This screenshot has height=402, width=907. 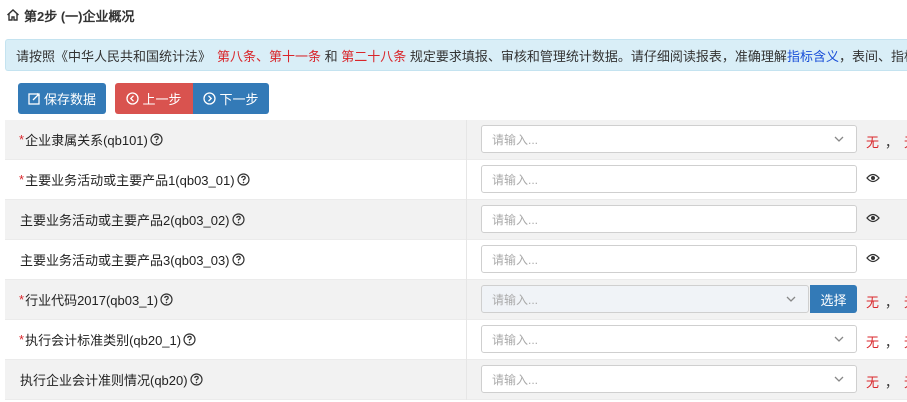 I want to click on arrow-right-circle-icon, so click(x=210, y=98).